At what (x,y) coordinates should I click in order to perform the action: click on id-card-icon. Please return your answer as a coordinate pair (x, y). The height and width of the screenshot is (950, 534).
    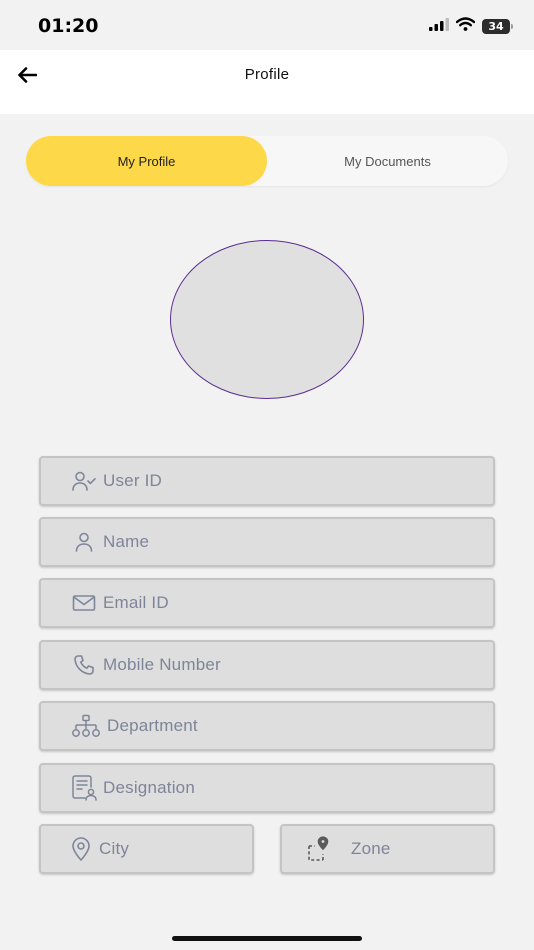
    Looking at the image, I should click on (84, 788).